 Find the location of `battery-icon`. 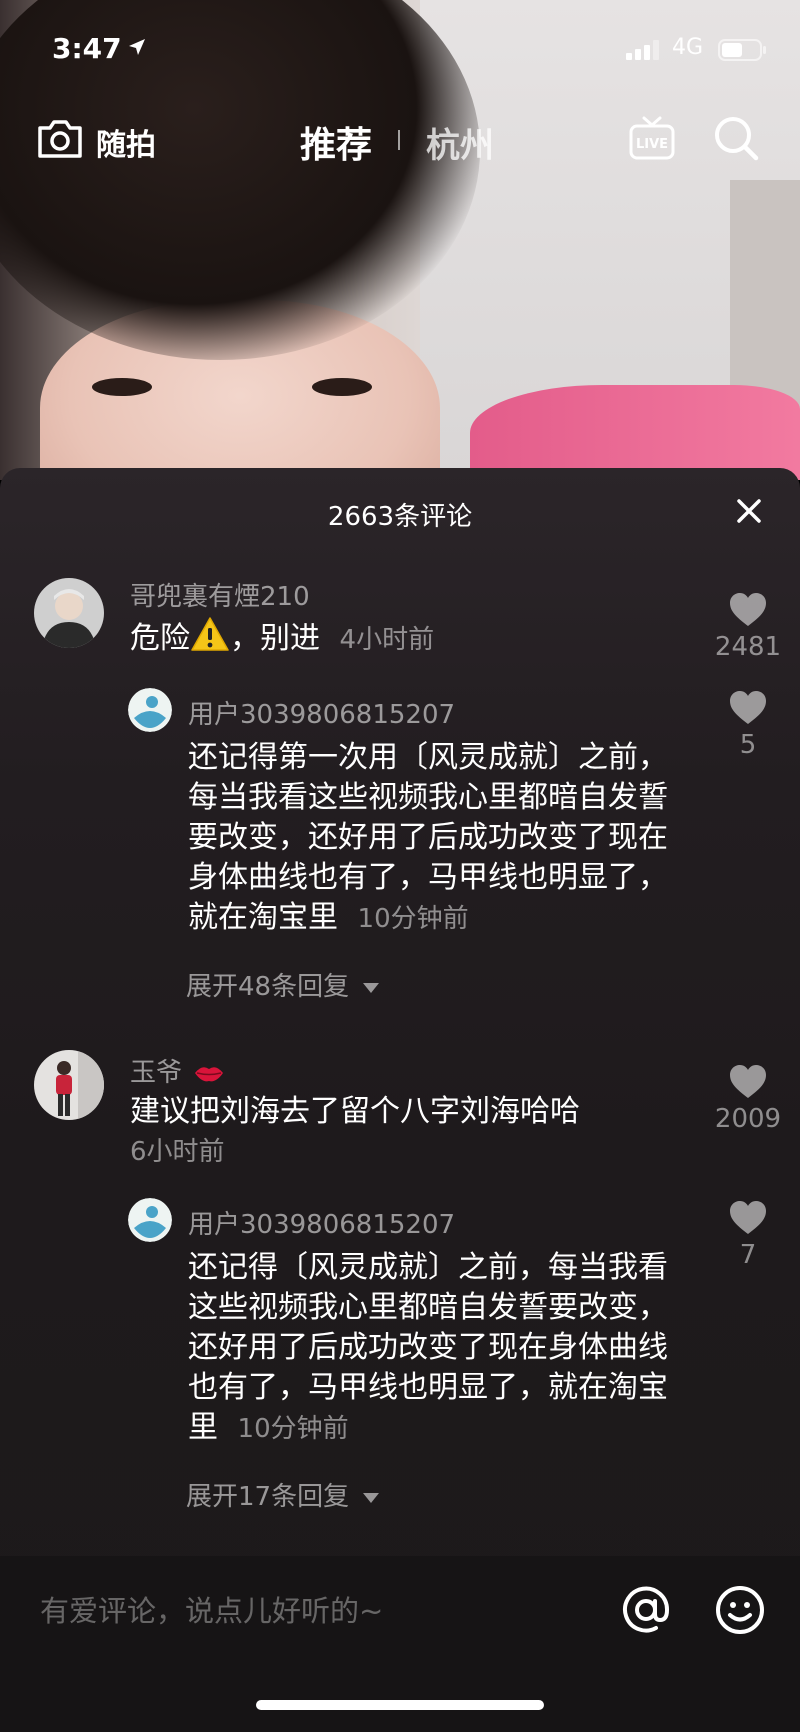

battery-icon is located at coordinates (742, 50).